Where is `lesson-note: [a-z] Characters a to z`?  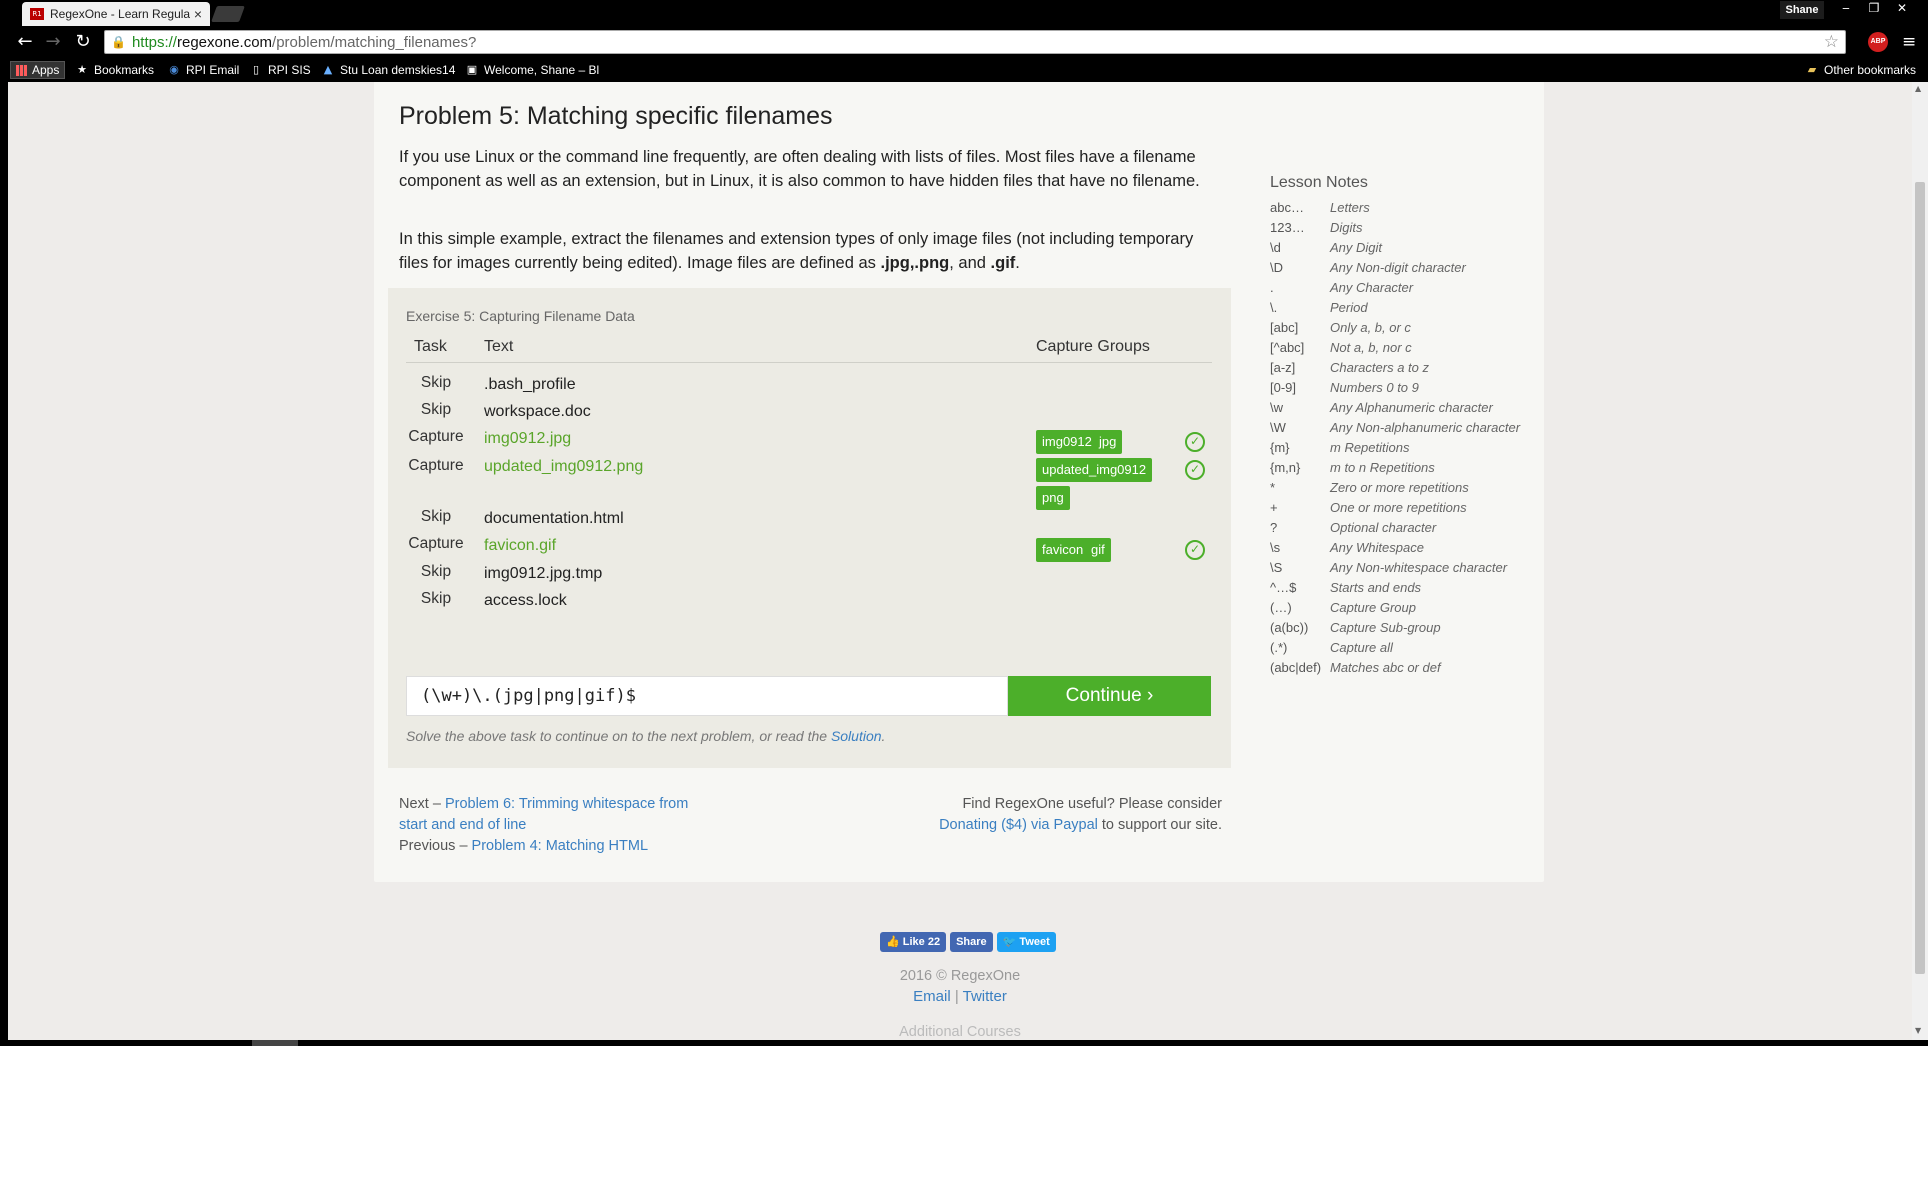 lesson-note: [a-z] Characters a to z is located at coordinates (1405, 368).